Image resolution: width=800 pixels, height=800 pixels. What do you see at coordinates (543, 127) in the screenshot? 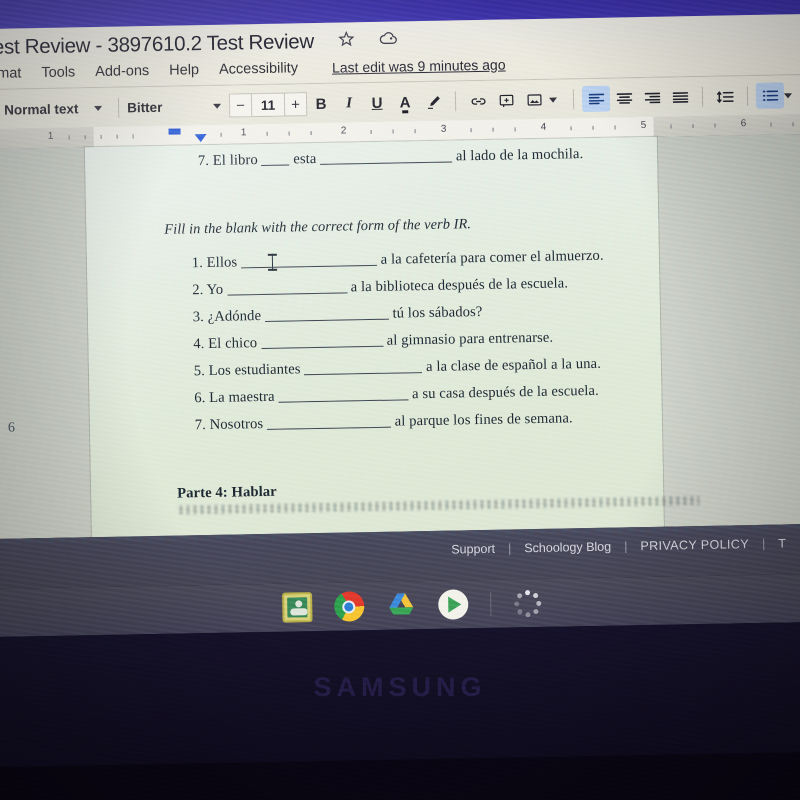
I see `ruler-number-4: 4` at bounding box center [543, 127].